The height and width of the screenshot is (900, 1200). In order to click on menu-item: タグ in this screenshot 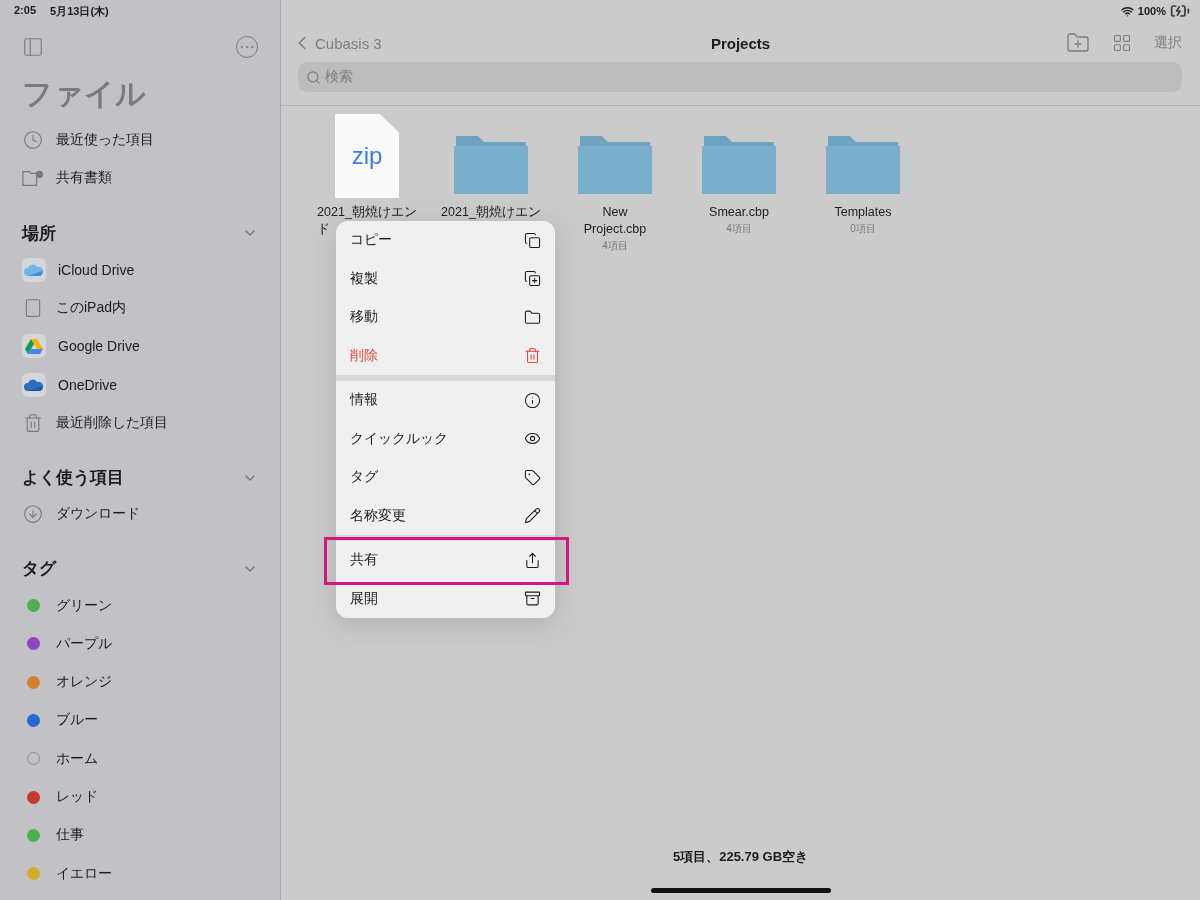, I will do `click(445, 477)`.